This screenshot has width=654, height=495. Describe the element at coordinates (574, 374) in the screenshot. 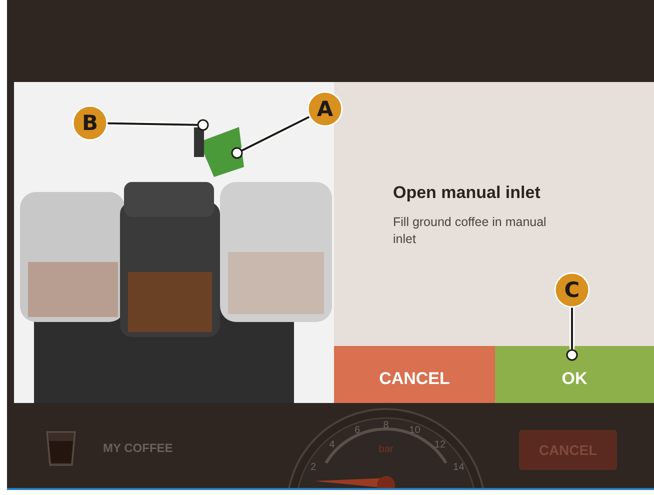

I see `ok-button: OK` at that location.